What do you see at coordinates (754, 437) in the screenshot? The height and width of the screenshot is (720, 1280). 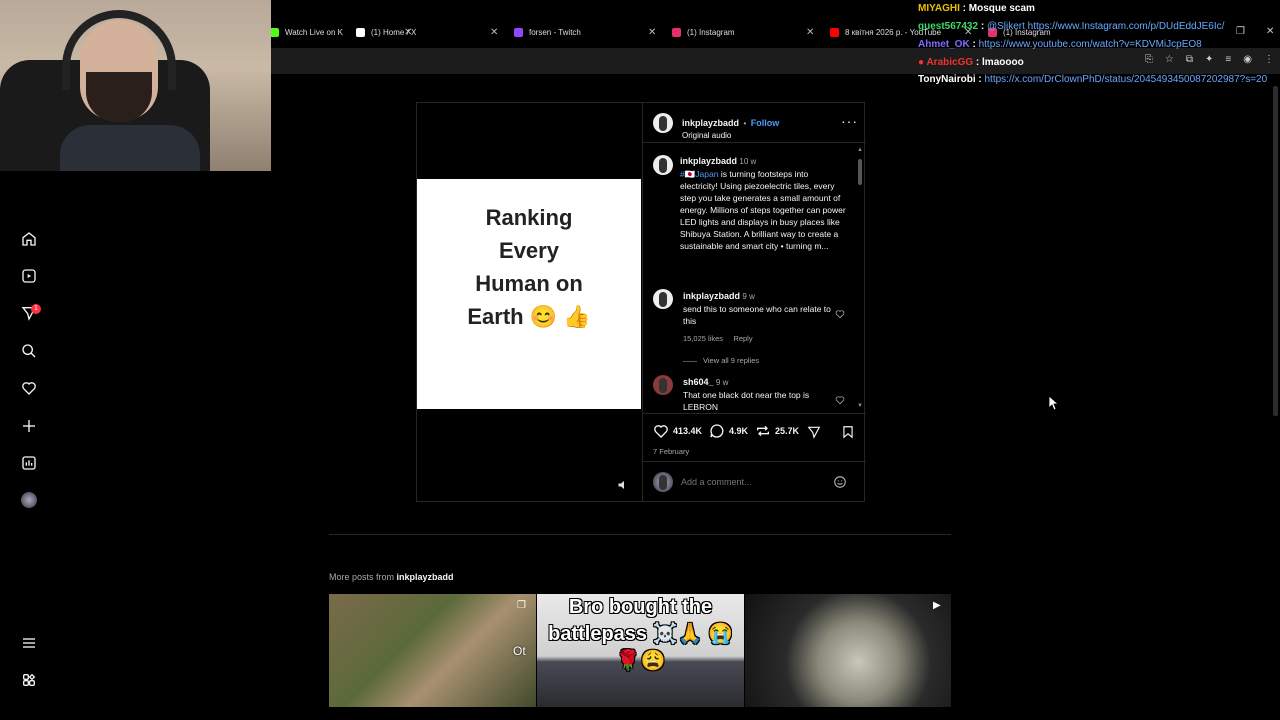 I see `post-actions: 413.4K 4.9K 25.7K 7 February` at bounding box center [754, 437].